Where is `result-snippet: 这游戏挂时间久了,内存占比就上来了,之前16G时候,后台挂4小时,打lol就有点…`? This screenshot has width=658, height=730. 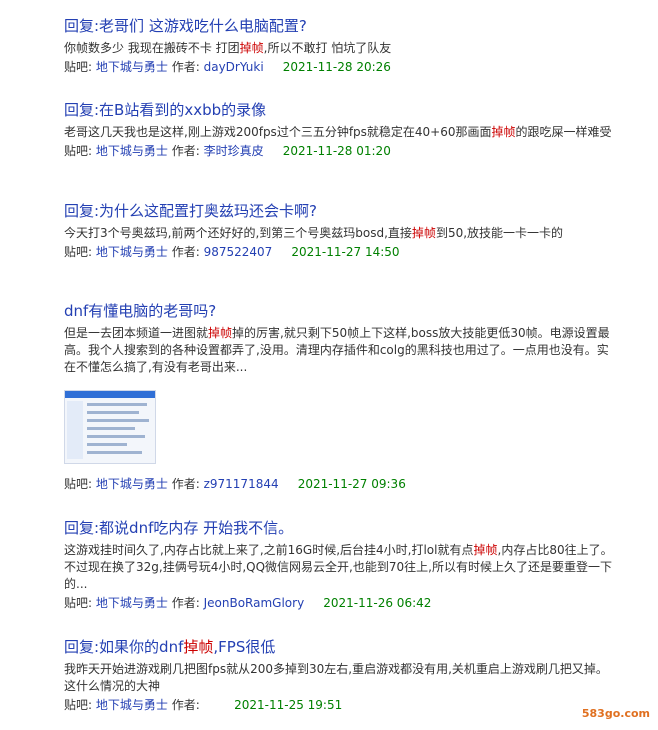
result-snippet: 这游戏挂时间久了,内存占比就上来了,之前16G时候,后台挂4小时,打lol就有点… is located at coordinates (341, 567).